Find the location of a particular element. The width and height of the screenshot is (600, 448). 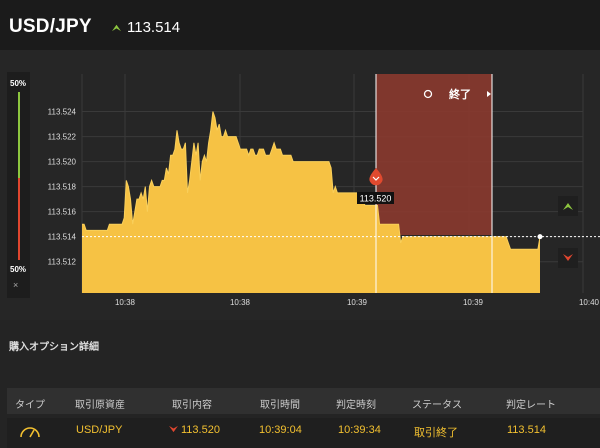

header-bar: USD/JPY 113.514 is located at coordinates (300, 25).